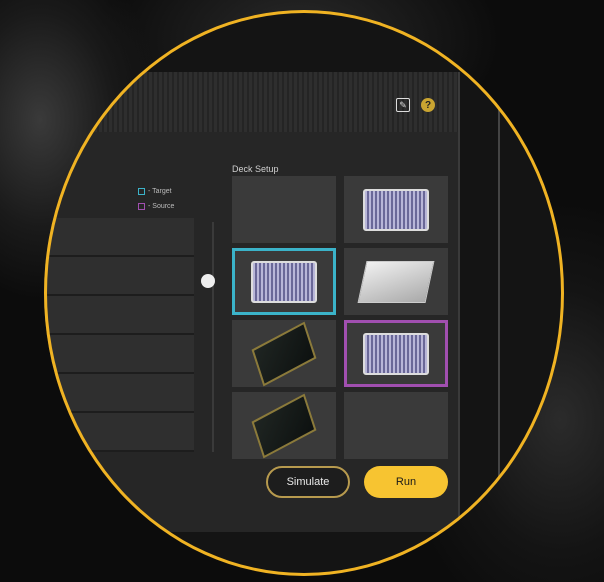  What do you see at coordinates (308, 482) in the screenshot?
I see `simulate-button: Simulate` at bounding box center [308, 482].